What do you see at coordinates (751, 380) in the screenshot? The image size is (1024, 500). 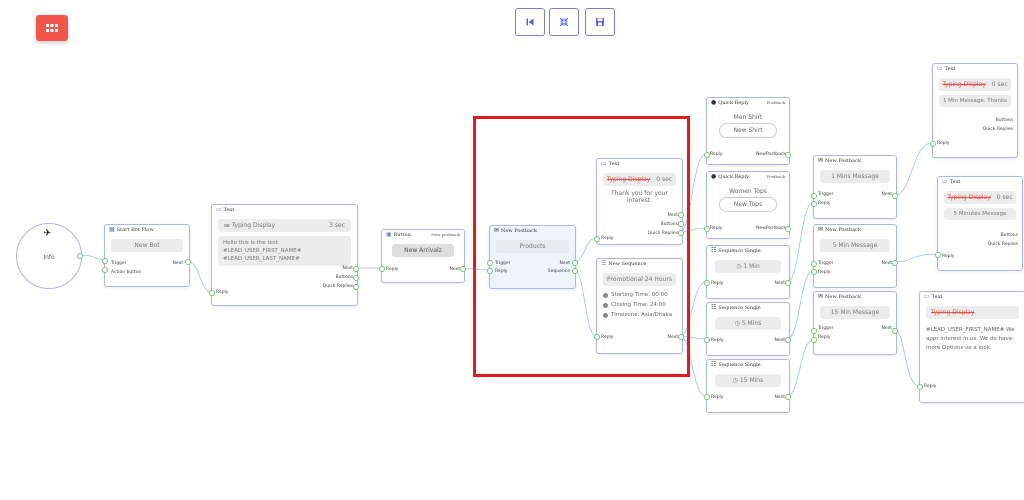 I see `delay-value: 15 Mins` at bounding box center [751, 380].